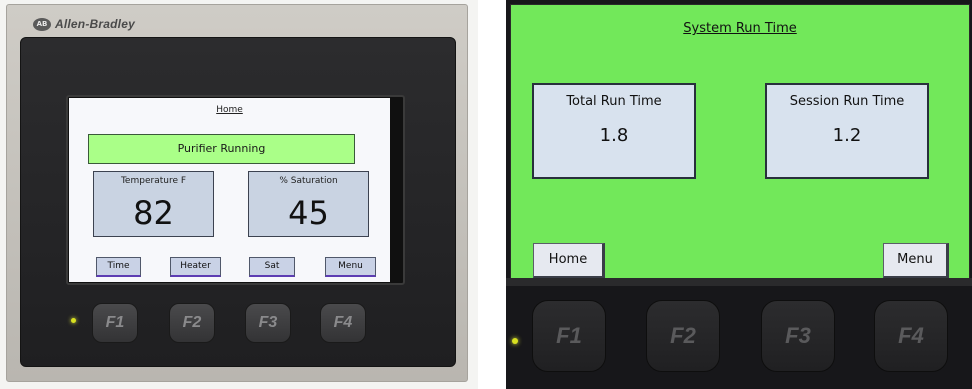  What do you see at coordinates (308, 181) in the screenshot?
I see `saturation-label: % Saturation` at bounding box center [308, 181].